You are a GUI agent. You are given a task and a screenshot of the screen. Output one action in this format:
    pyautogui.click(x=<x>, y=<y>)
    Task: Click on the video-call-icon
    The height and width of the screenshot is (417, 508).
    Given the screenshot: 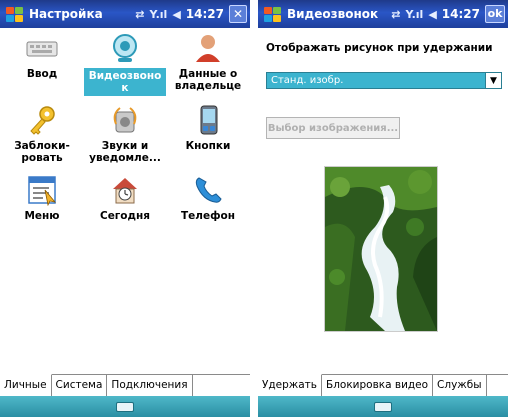 What is the action you would take?
    pyautogui.click(x=125, y=48)
    